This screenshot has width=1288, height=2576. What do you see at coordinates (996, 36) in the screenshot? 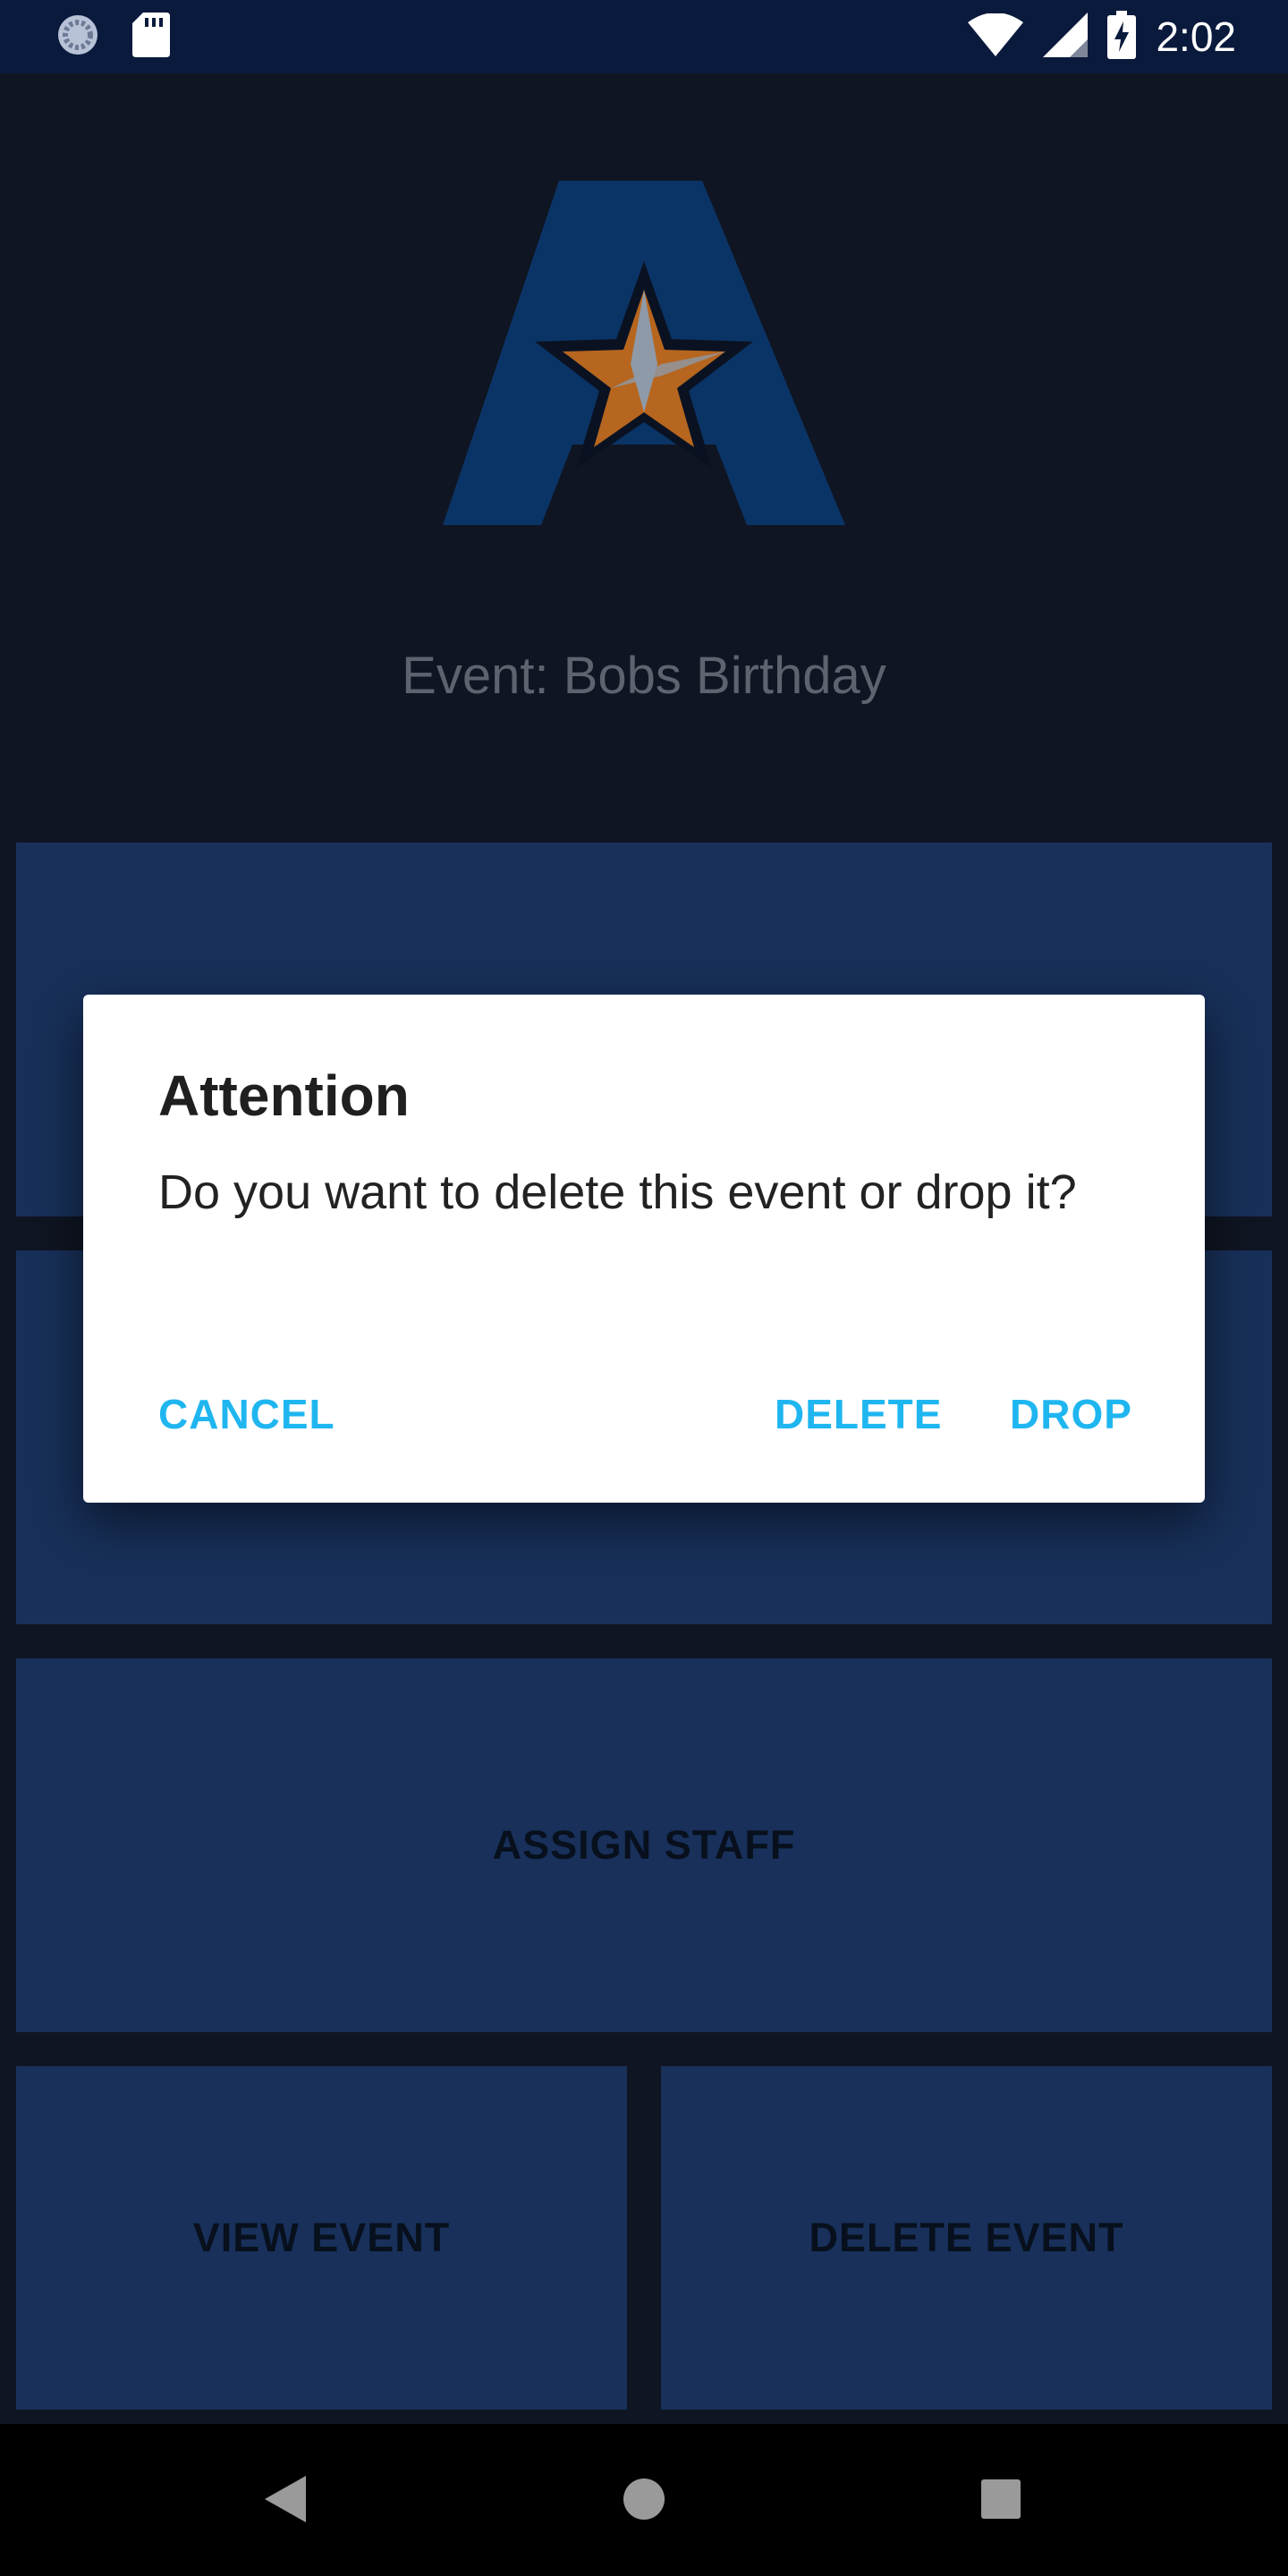
I see `wifi-icon` at bounding box center [996, 36].